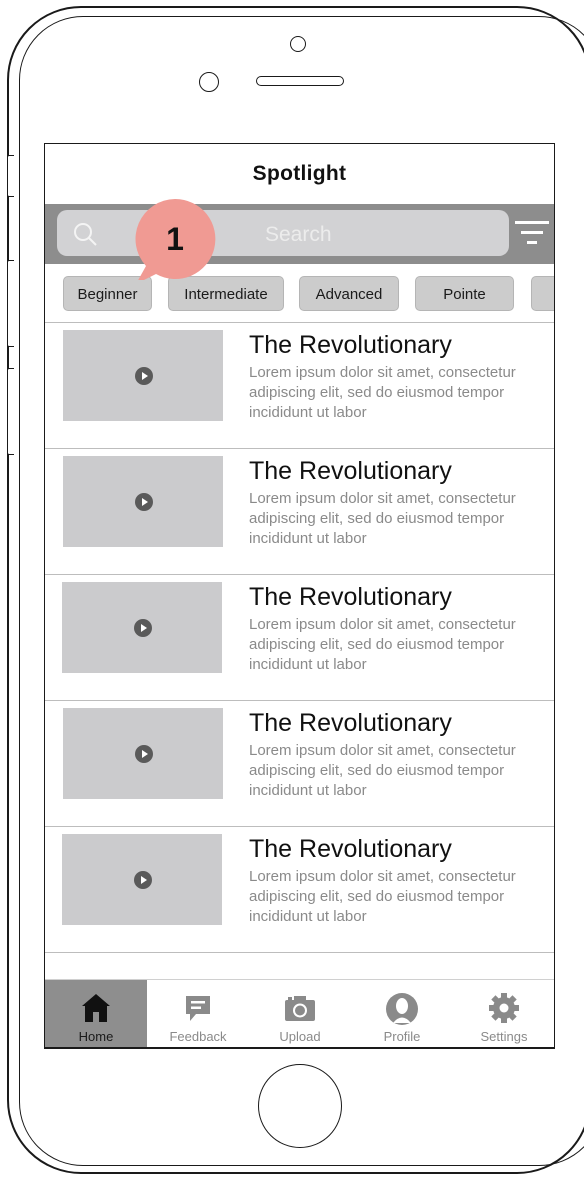  I want to click on front-camera, so click(298, 44).